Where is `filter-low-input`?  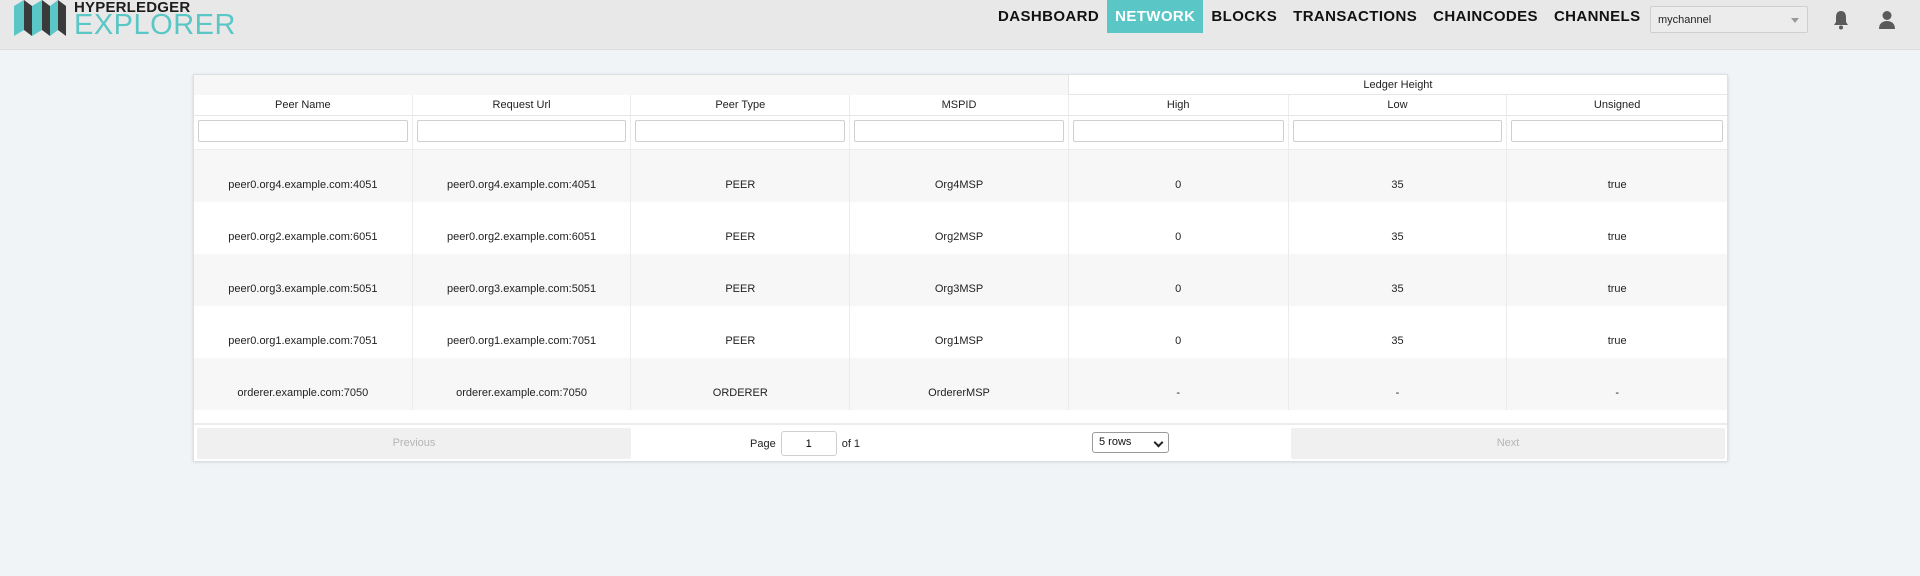 filter-low-input is located at coordinates (1397, 131).